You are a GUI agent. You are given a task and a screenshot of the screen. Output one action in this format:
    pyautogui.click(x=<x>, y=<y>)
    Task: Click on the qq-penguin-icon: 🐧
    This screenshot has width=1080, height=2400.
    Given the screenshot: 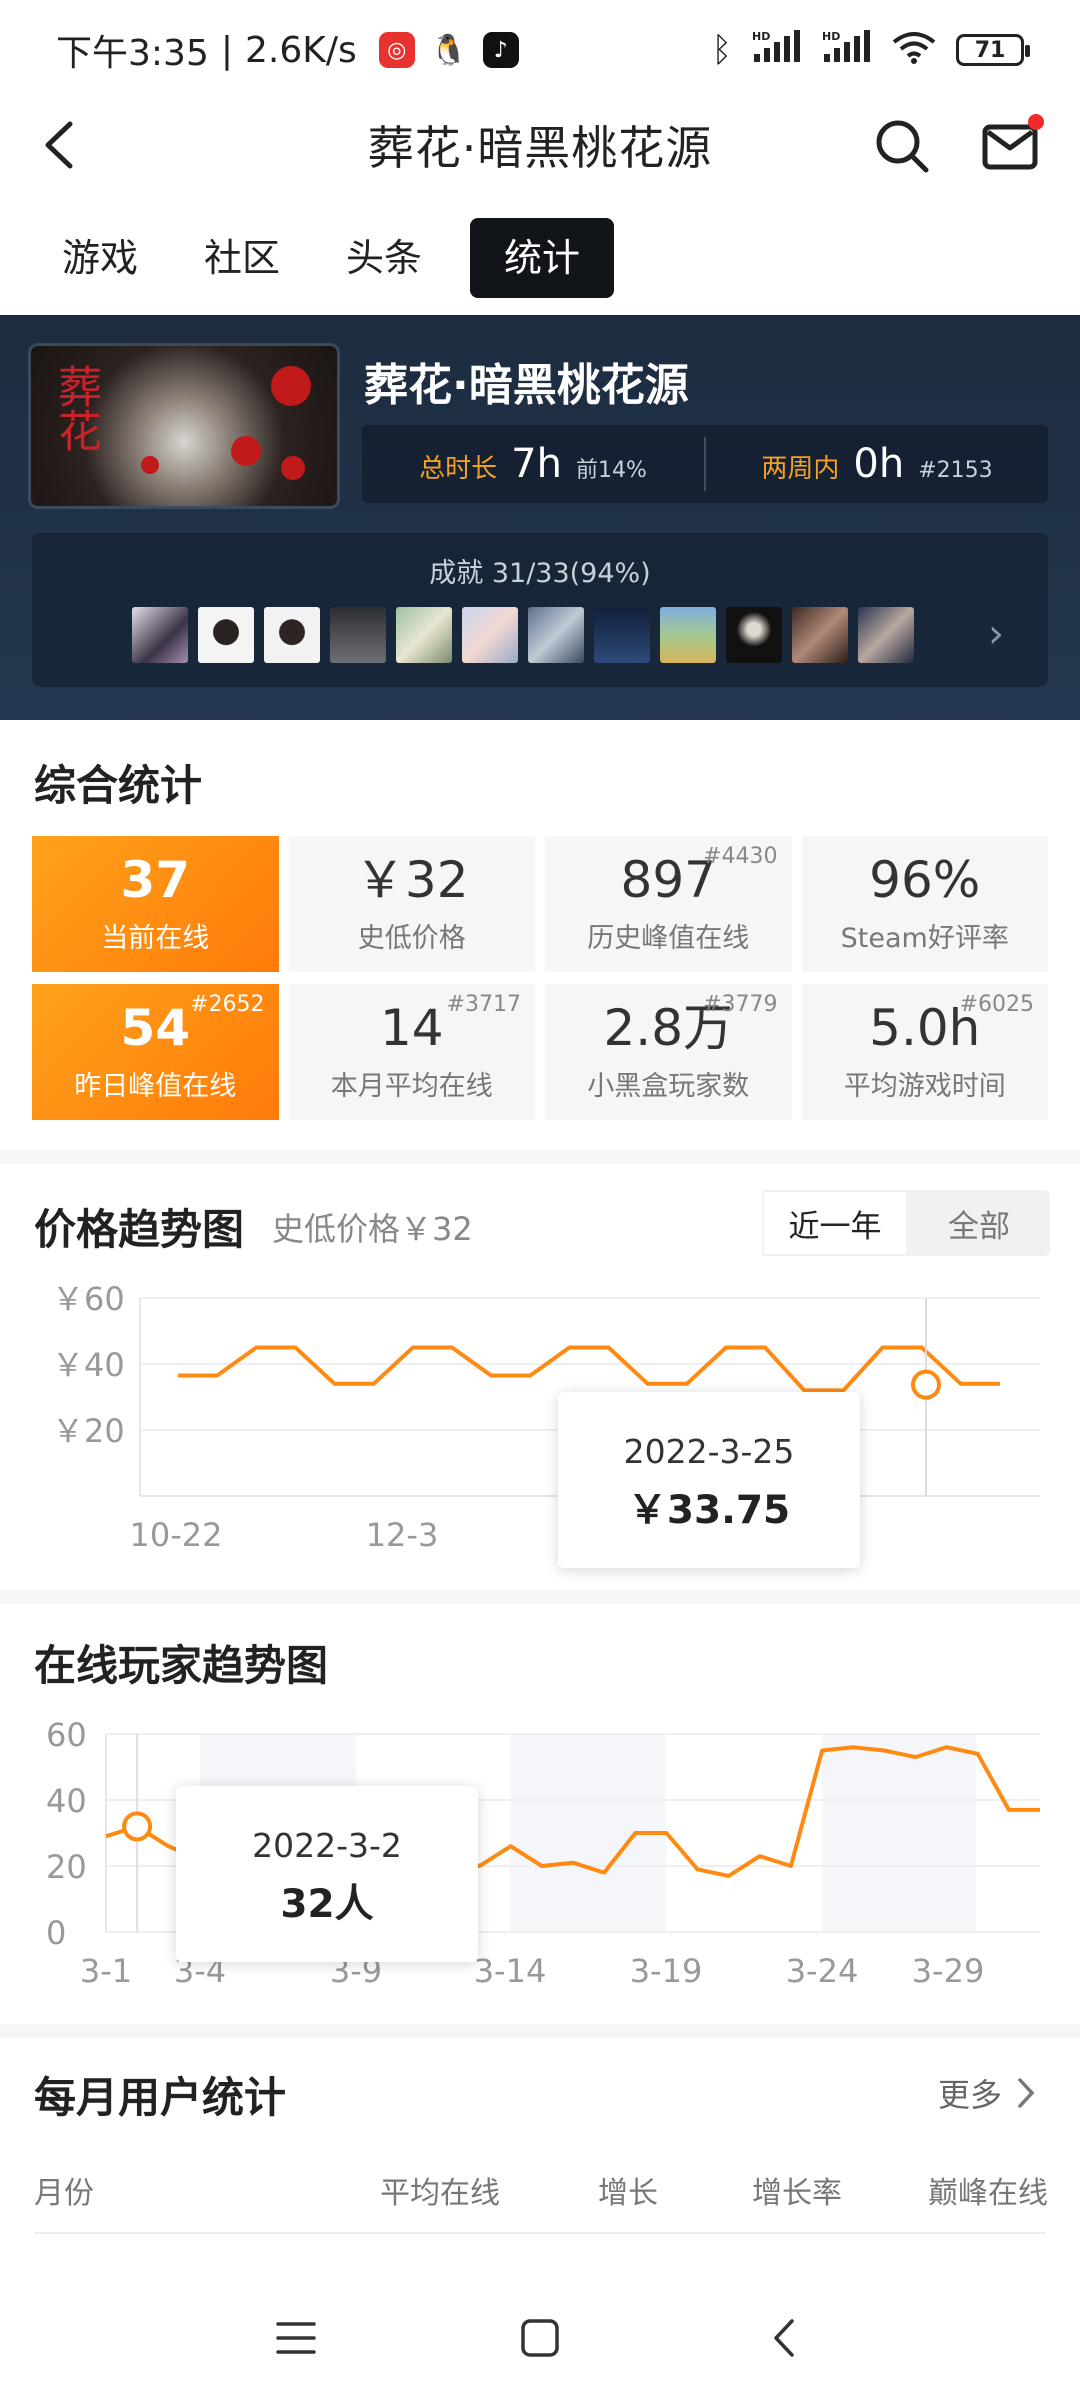 What is the action you would take?
    pyautogui.click(x=449, y=50)
    